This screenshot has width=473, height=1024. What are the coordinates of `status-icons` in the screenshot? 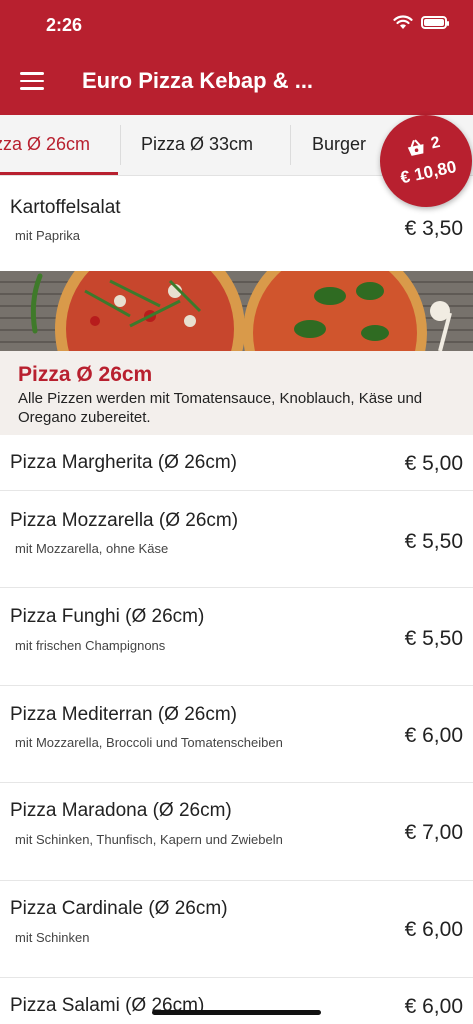 It's located at (421, 22).